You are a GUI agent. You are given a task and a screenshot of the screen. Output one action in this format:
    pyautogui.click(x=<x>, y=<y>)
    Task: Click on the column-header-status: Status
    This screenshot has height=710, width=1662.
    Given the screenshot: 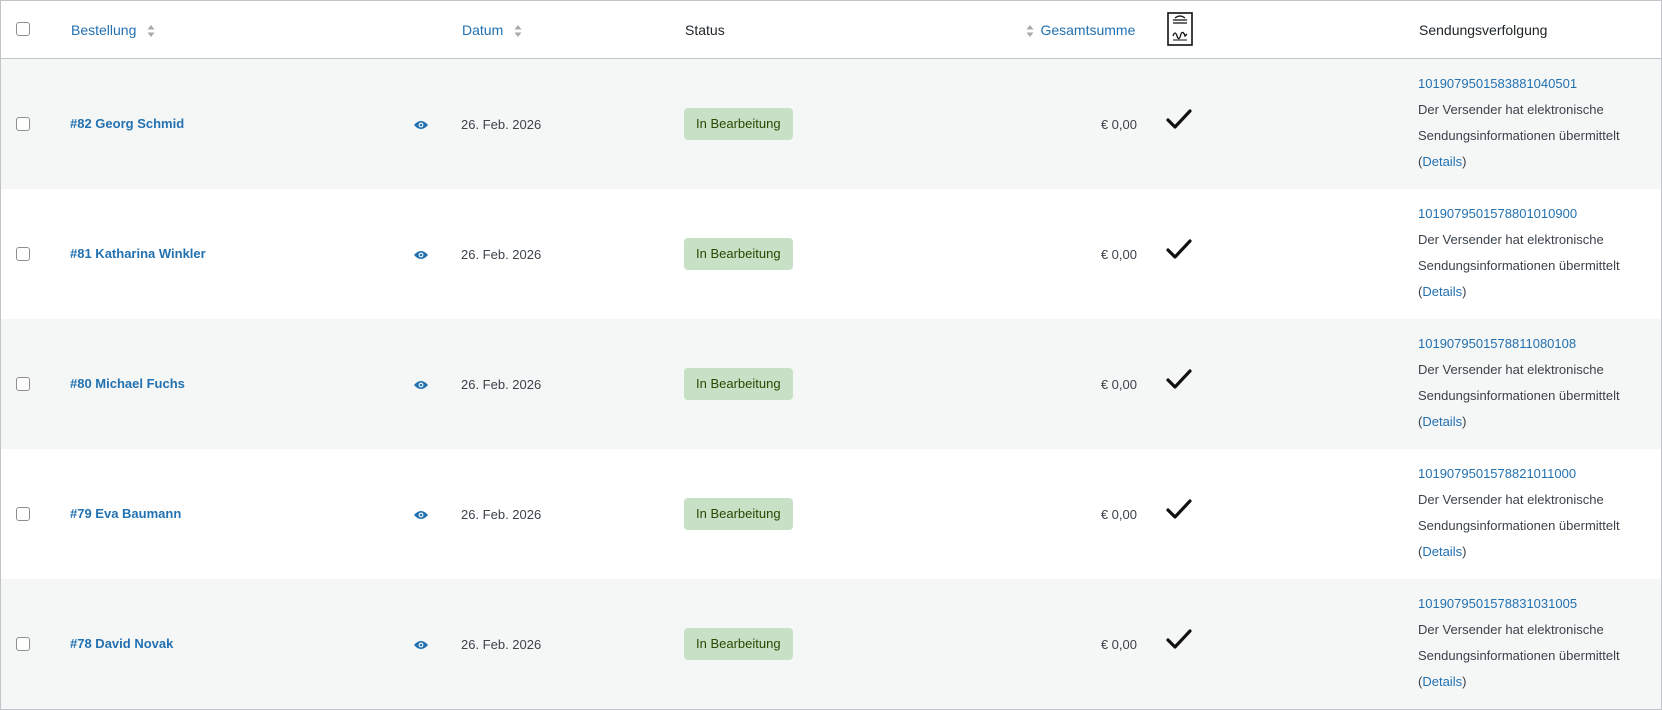 What is the action you would take?
    pyautogui.click(x=705, y=30)
    